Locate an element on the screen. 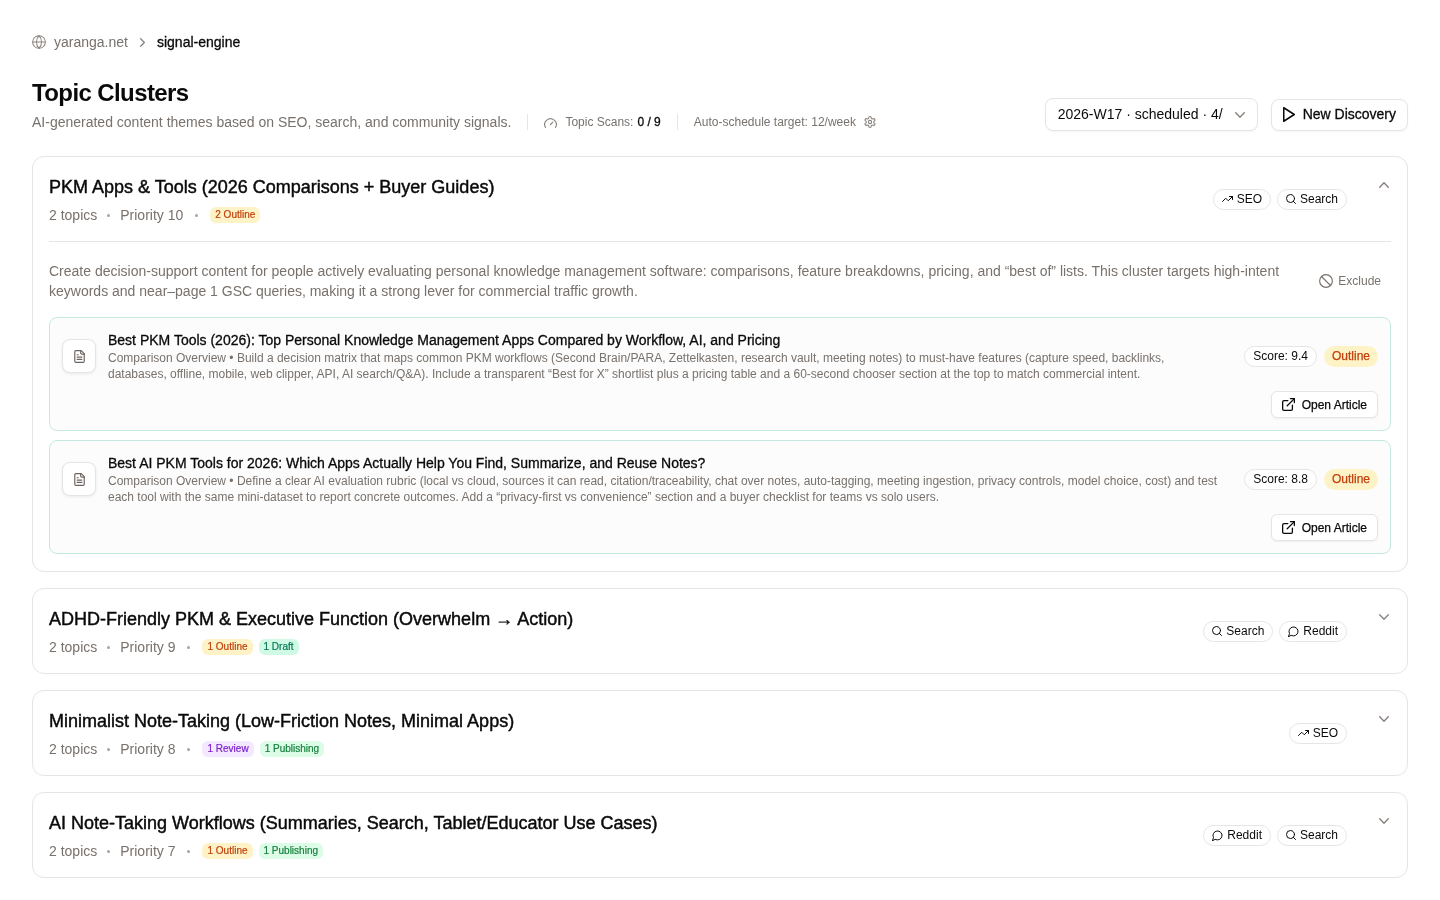 This screenshot has width=1440, height=900. status-badge: 1 Review is located at coordinates (228, 749).